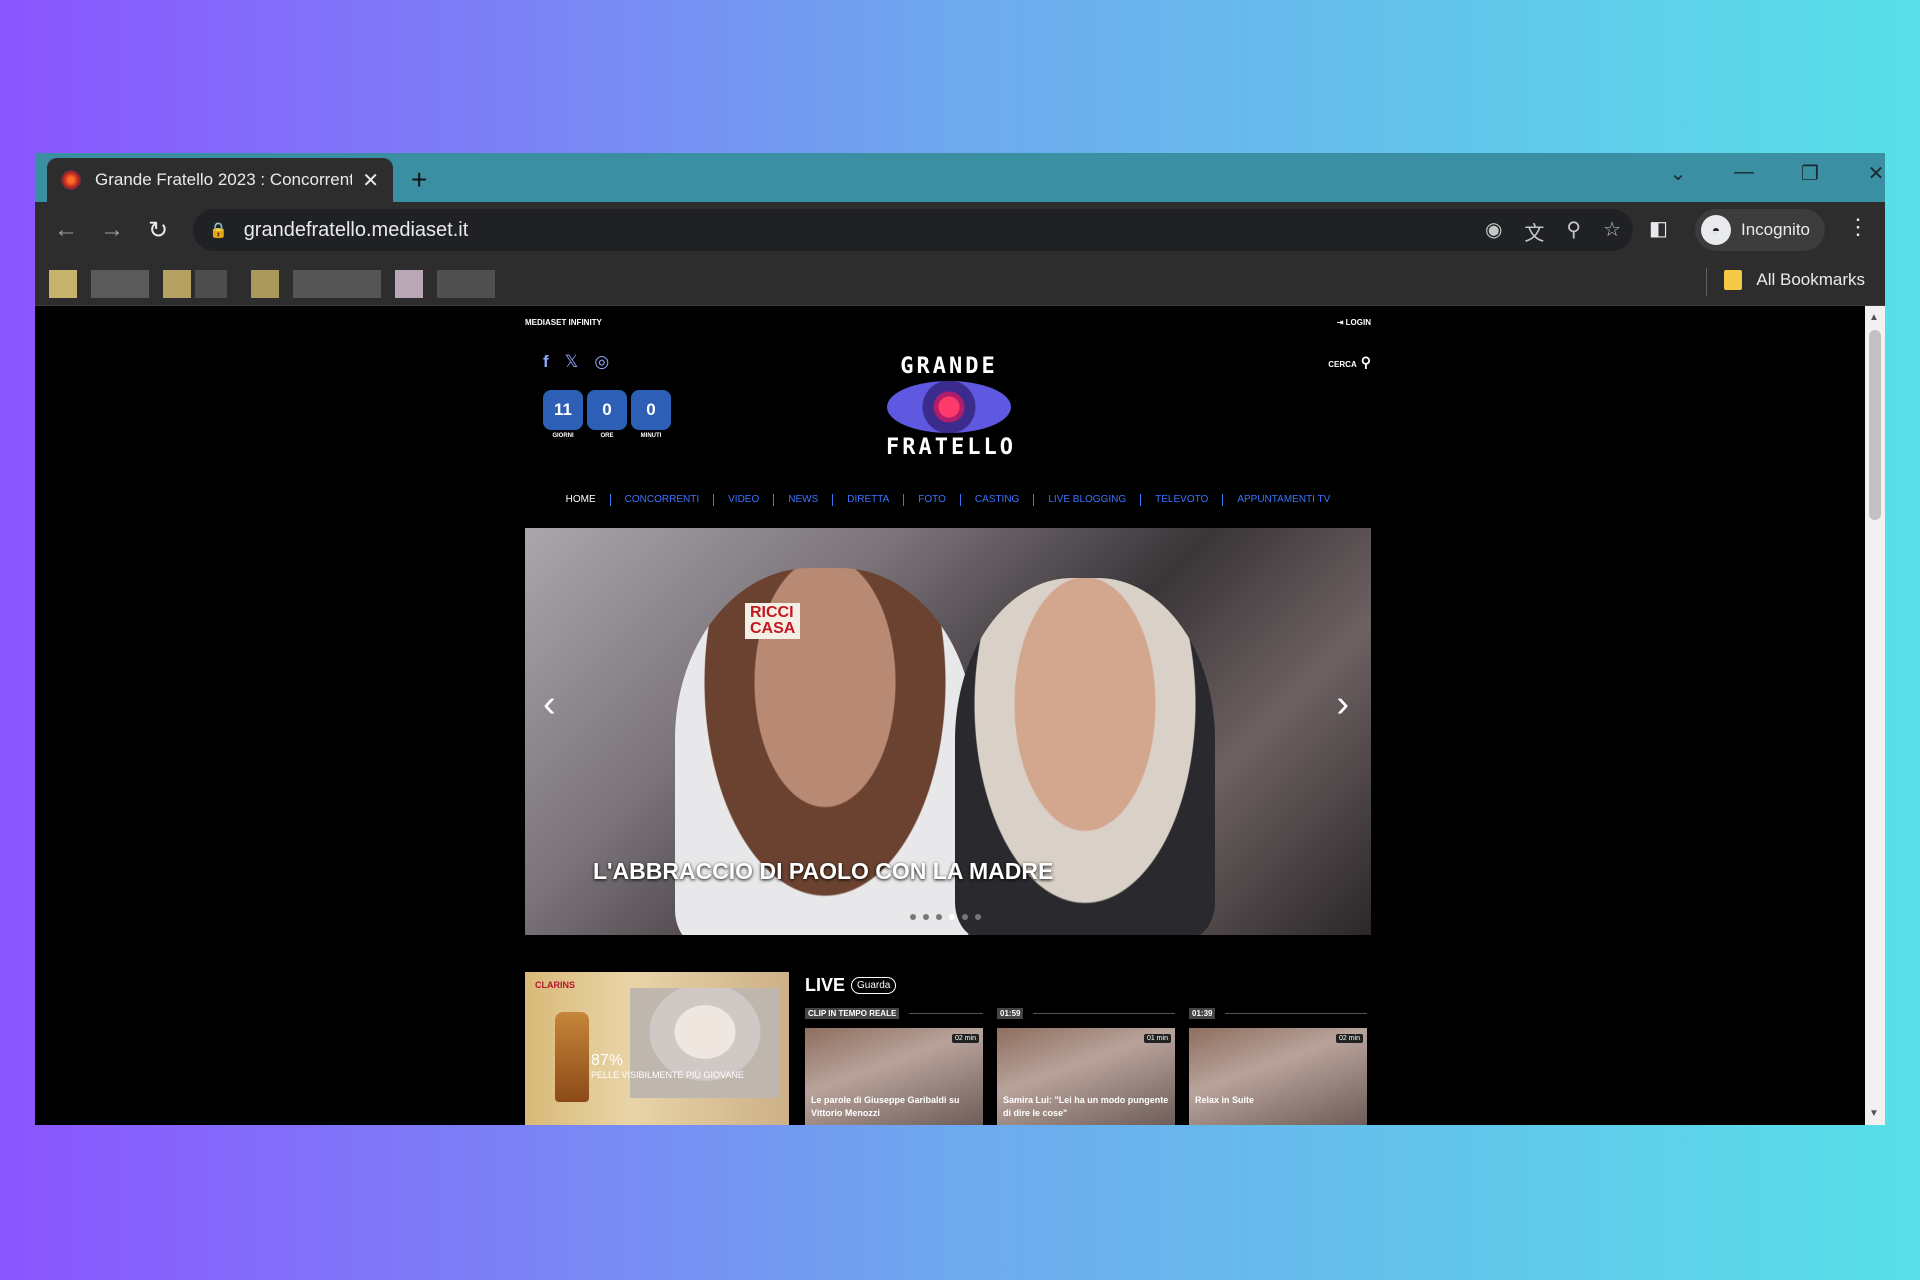 This screenshot has height=1280, width=1920. Describe the element at coordinates (965, 1038) in the screenshot. I see `clip-duration: 02 min` at that location.